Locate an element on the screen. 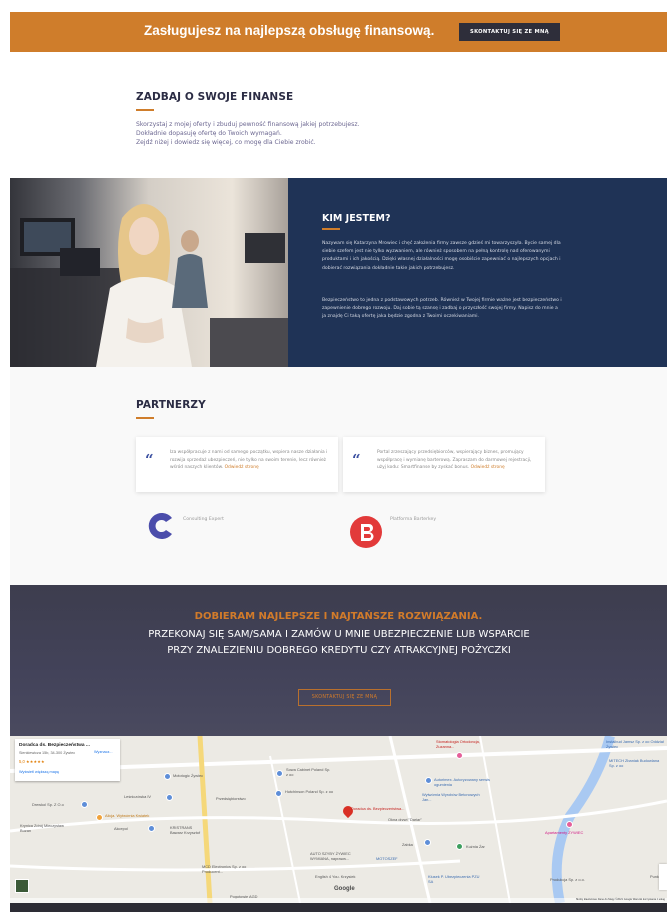  map-label: Zabka is located at coordinates (407, 844).